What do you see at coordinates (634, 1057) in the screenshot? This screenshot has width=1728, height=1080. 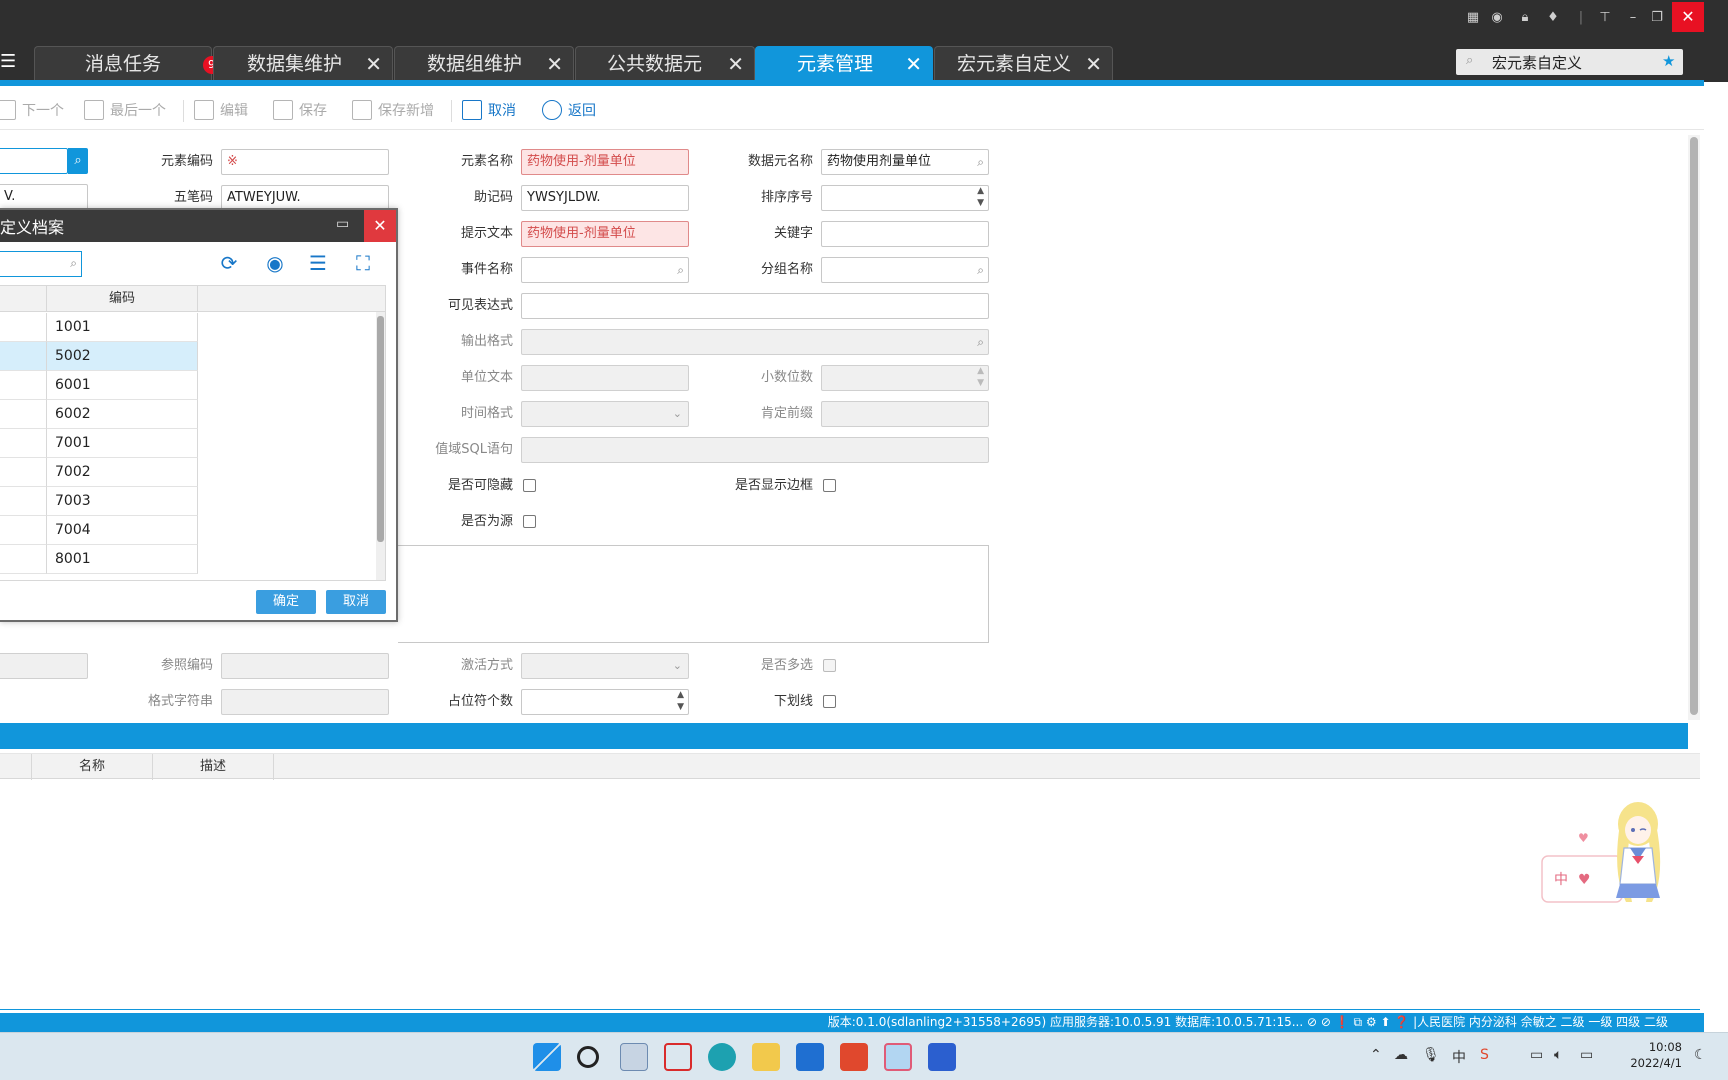 I see `image-viewer-icon` at bounding box center [634, 1057].